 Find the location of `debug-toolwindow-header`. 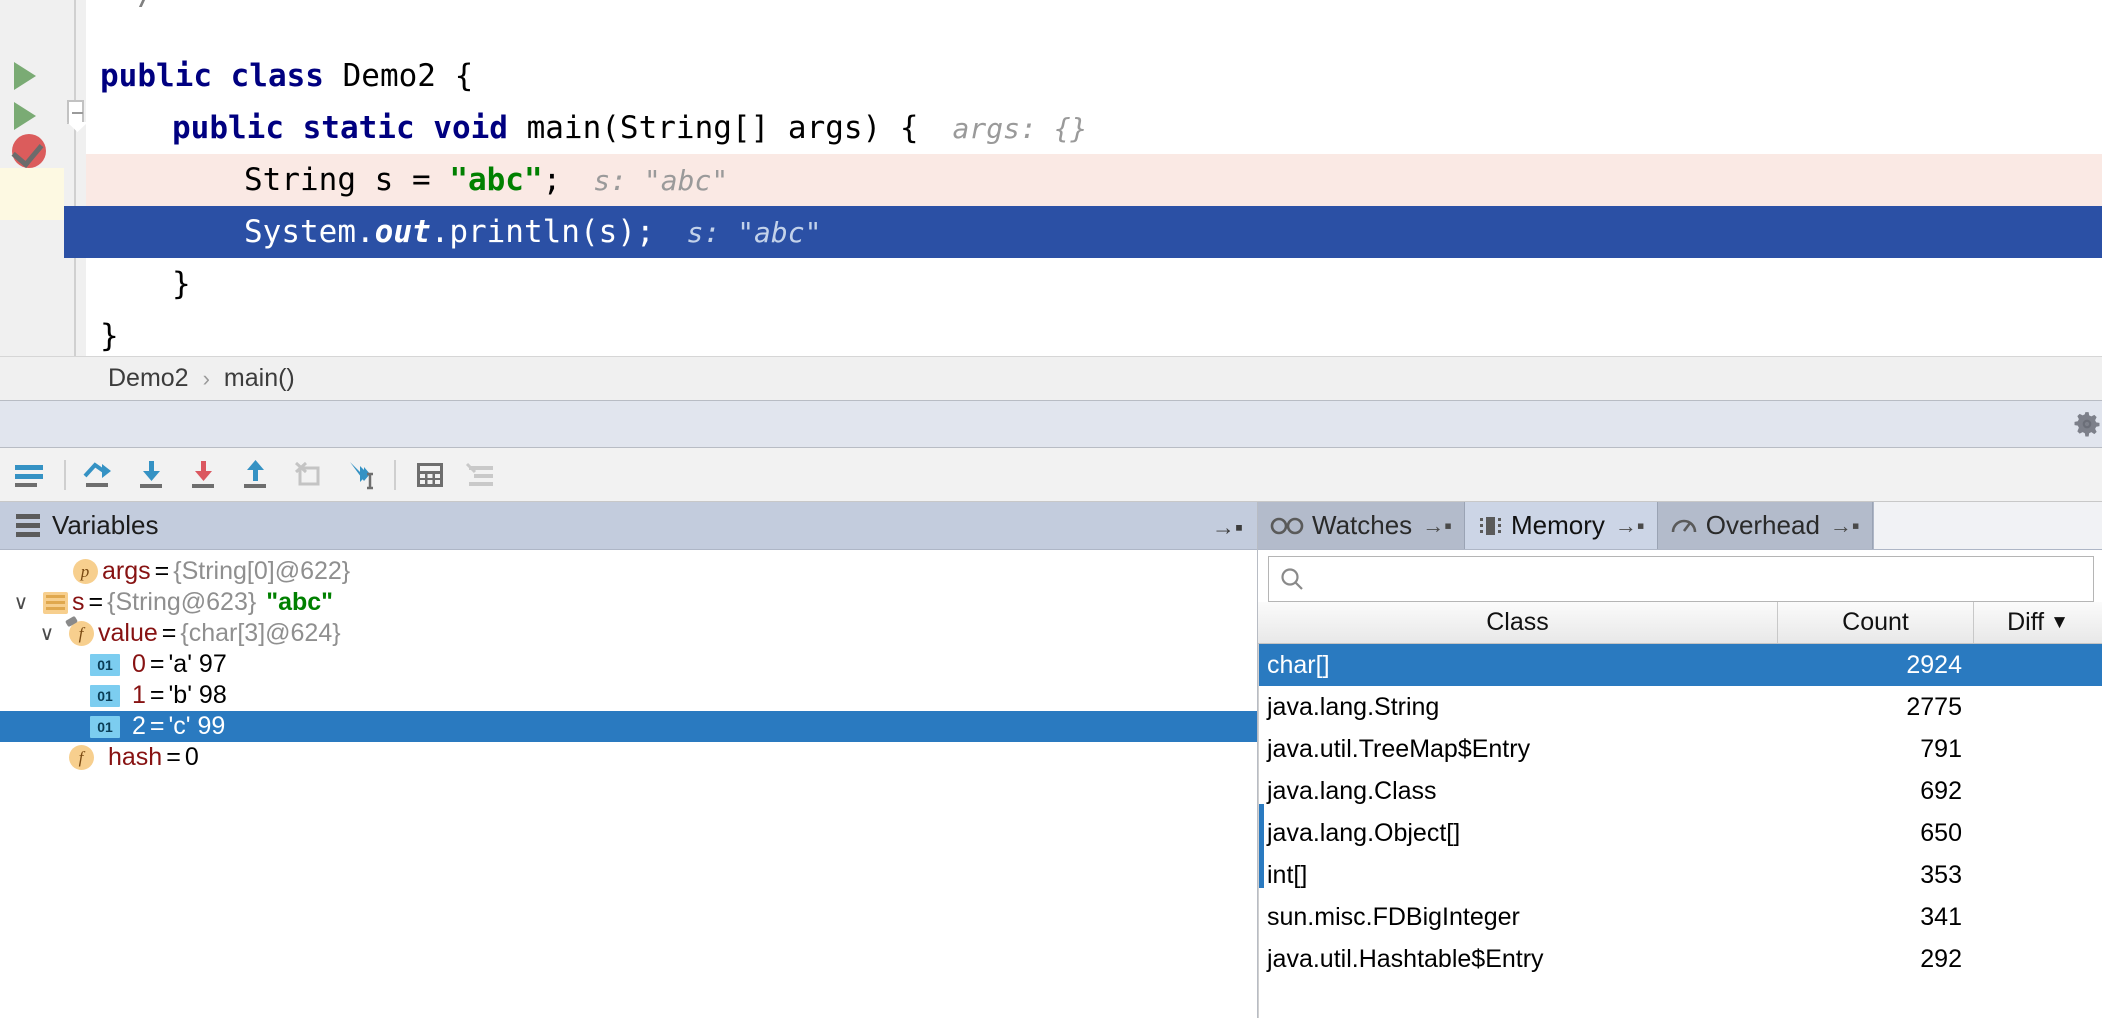

debug-toolwindow-header is located at coordinates (1051, 424).